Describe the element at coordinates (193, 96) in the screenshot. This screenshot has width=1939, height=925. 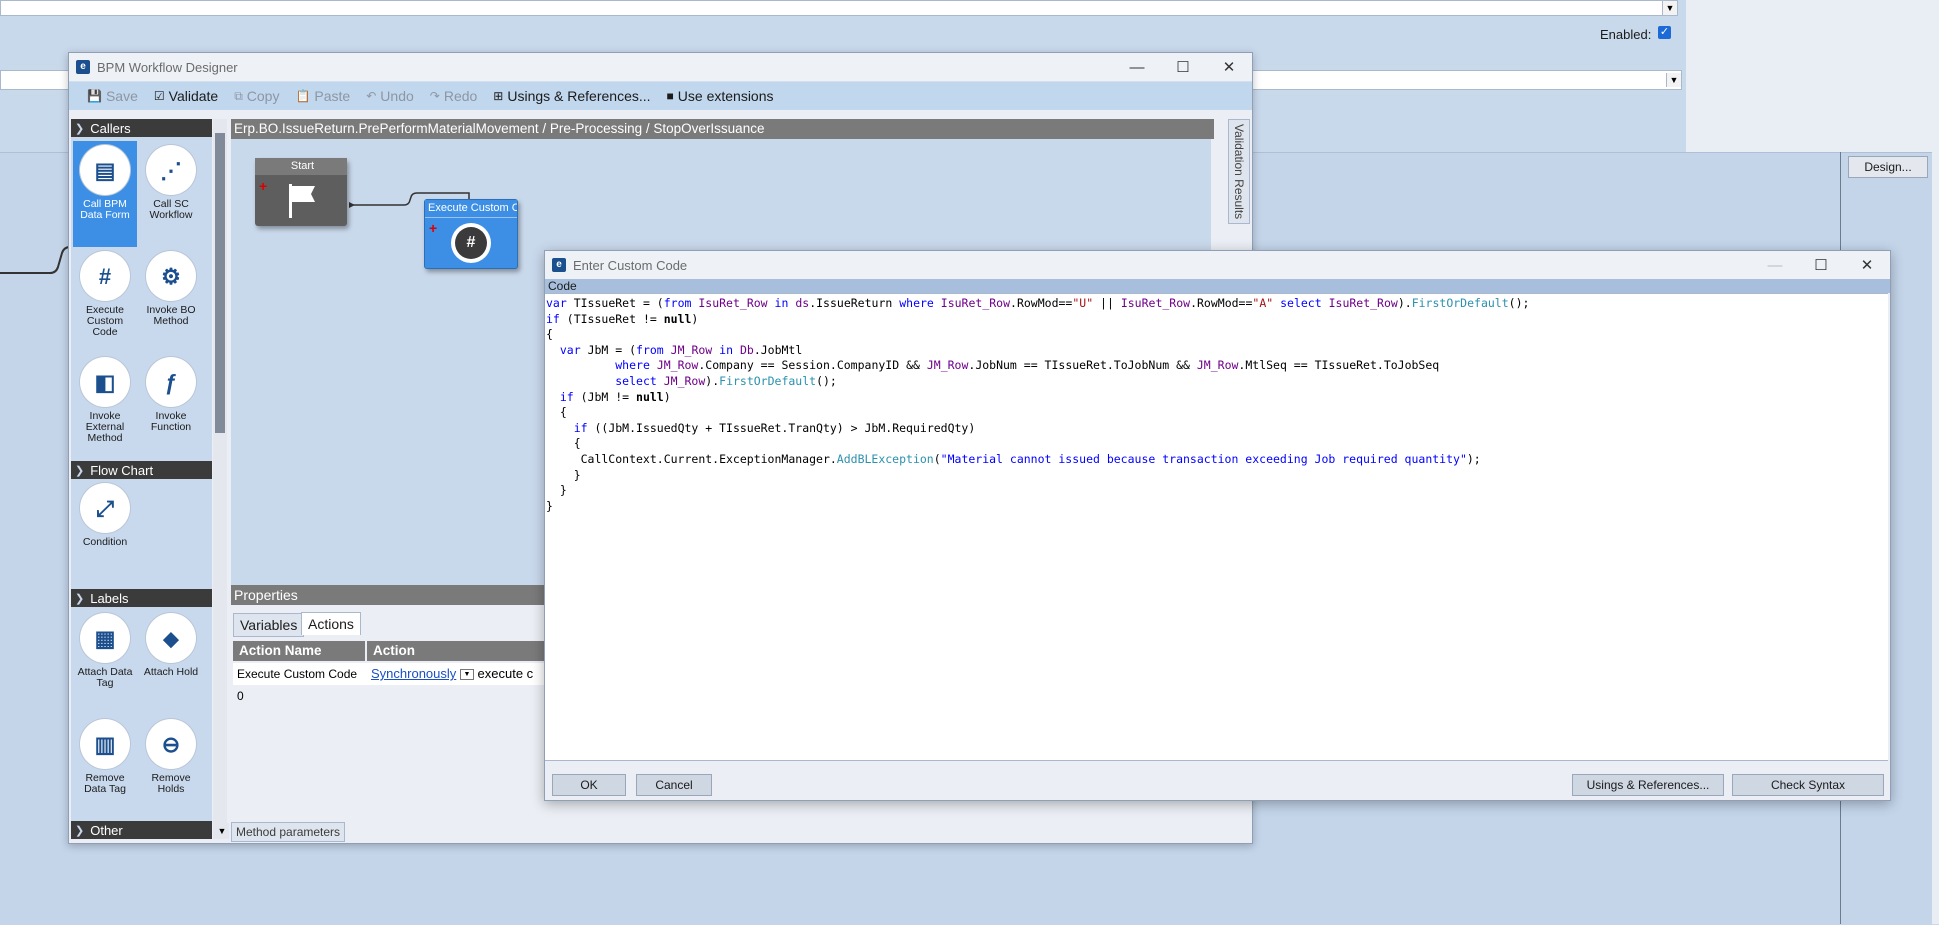
I see `validate-label: Validate` at that location.